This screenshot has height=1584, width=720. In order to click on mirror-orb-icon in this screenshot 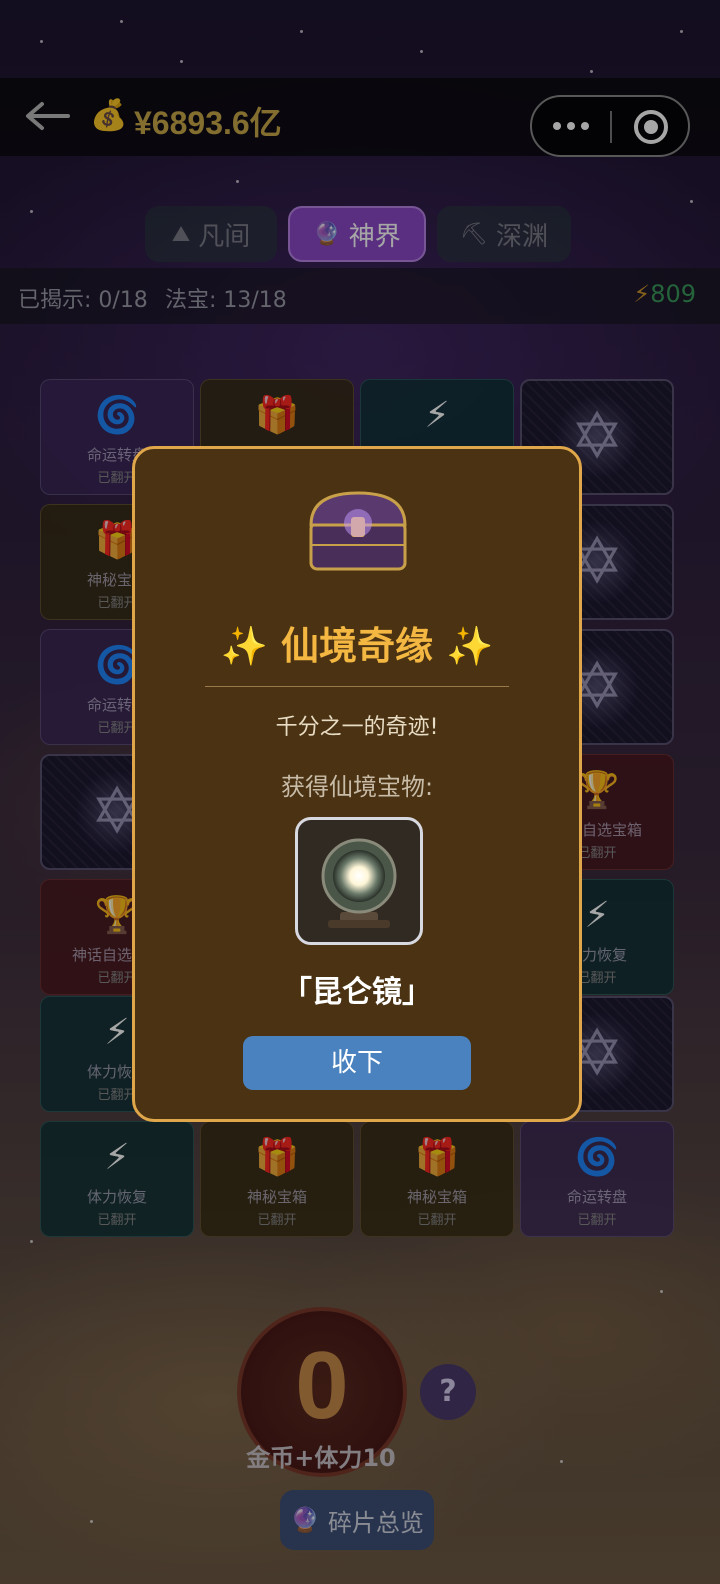, I will do `click(359, 883)`.